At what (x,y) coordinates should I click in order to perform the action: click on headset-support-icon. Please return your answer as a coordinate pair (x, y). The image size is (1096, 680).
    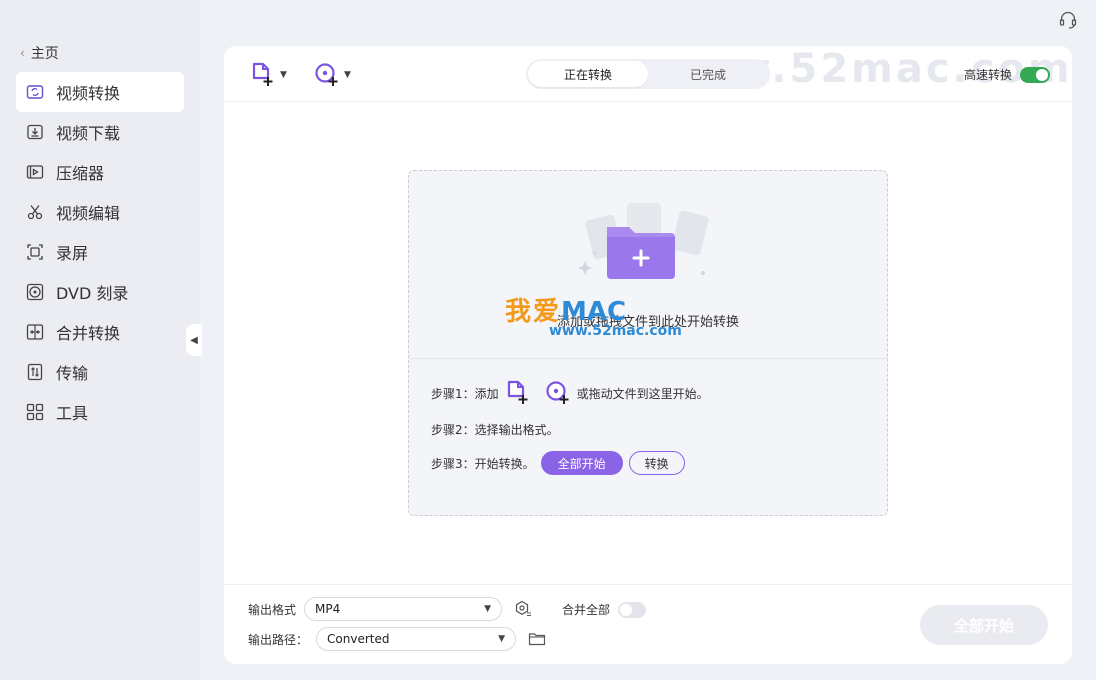
    Looking at the image, I should click on (1068, 20).